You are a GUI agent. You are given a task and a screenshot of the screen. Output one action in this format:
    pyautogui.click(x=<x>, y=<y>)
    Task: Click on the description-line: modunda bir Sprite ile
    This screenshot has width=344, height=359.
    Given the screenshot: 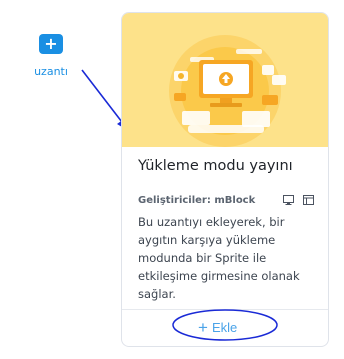 What is the action you would take?
    pyautogui.click(x=202, y=258)
    